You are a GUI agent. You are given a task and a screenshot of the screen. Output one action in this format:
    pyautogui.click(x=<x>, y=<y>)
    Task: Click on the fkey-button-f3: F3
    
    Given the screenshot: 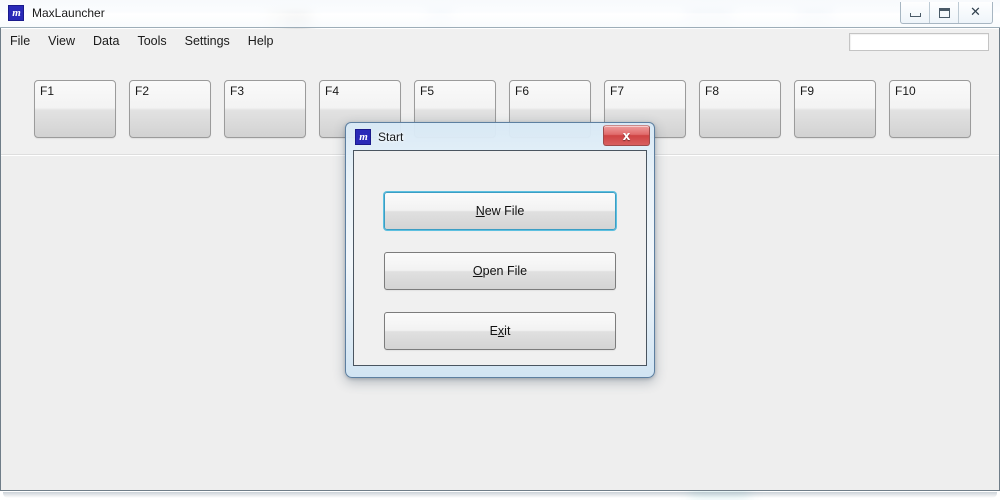 What is the action you would take?
    pyautogui.click(x=265, y=109)
    